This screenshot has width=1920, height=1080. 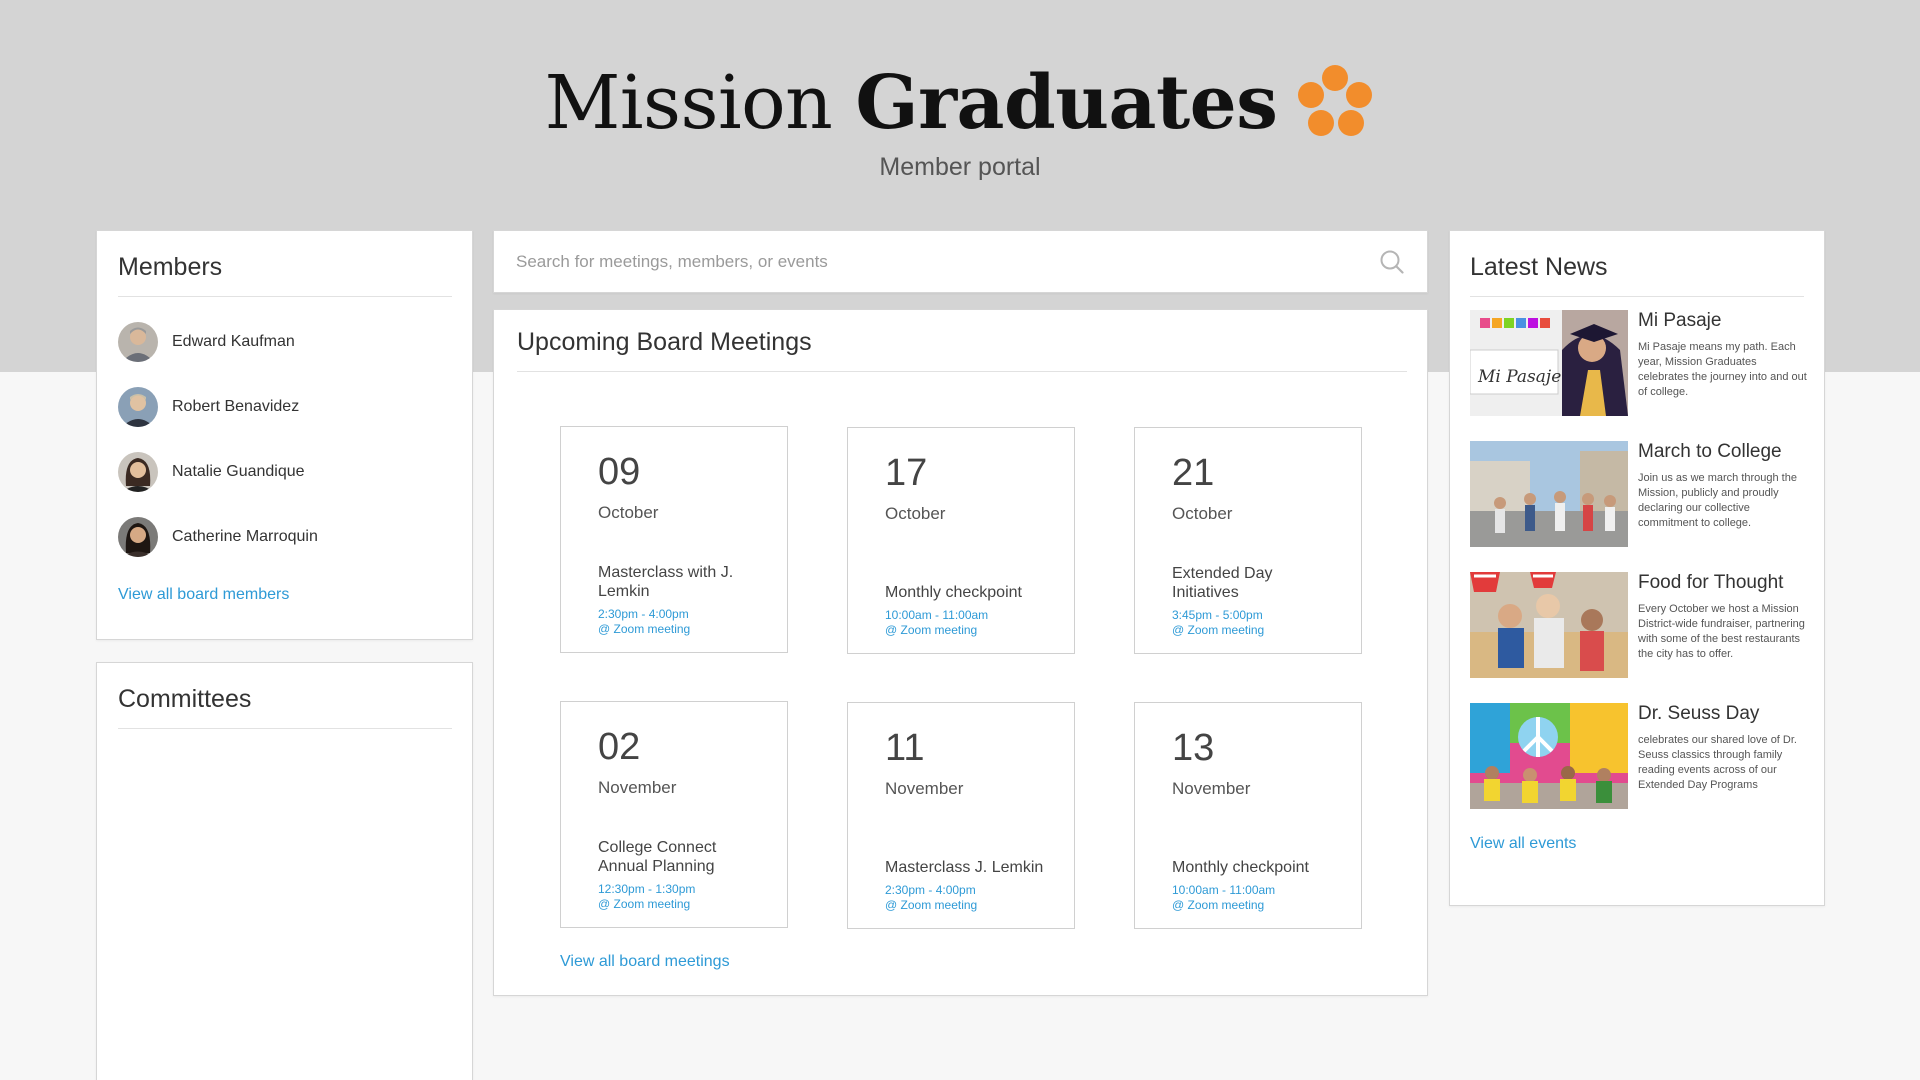 What do you see at coordinates (1637, 275) in the screenshot?
I see `news-title: Latest News` at bounding box center [1637, 275].